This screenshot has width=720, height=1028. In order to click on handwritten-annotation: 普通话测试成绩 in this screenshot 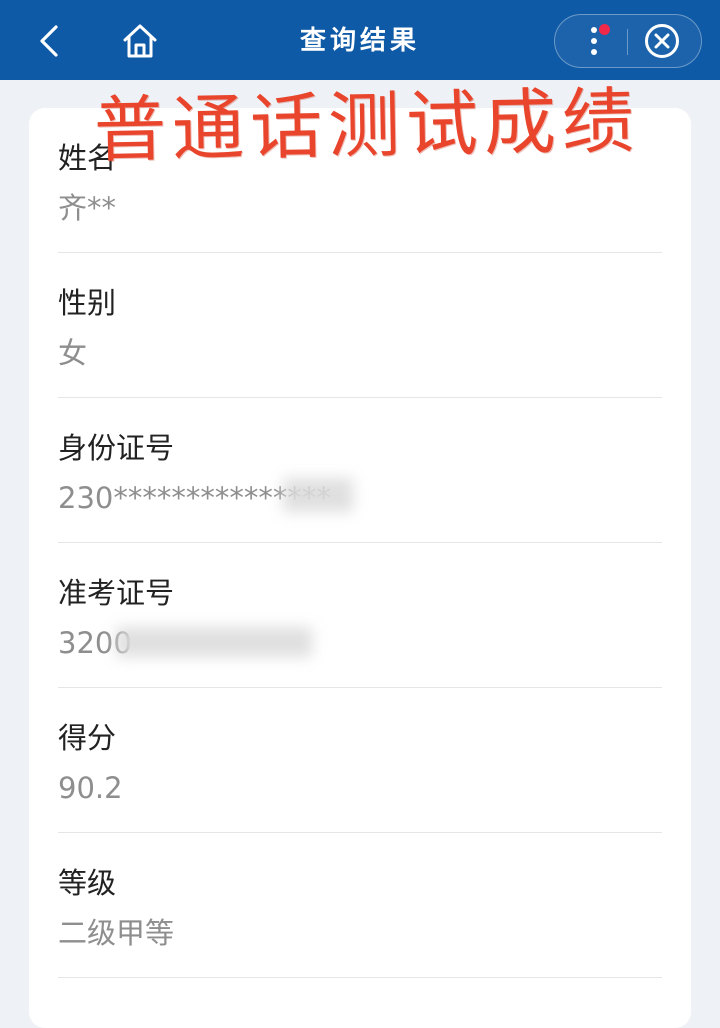, I will do `click(367, 125)`.